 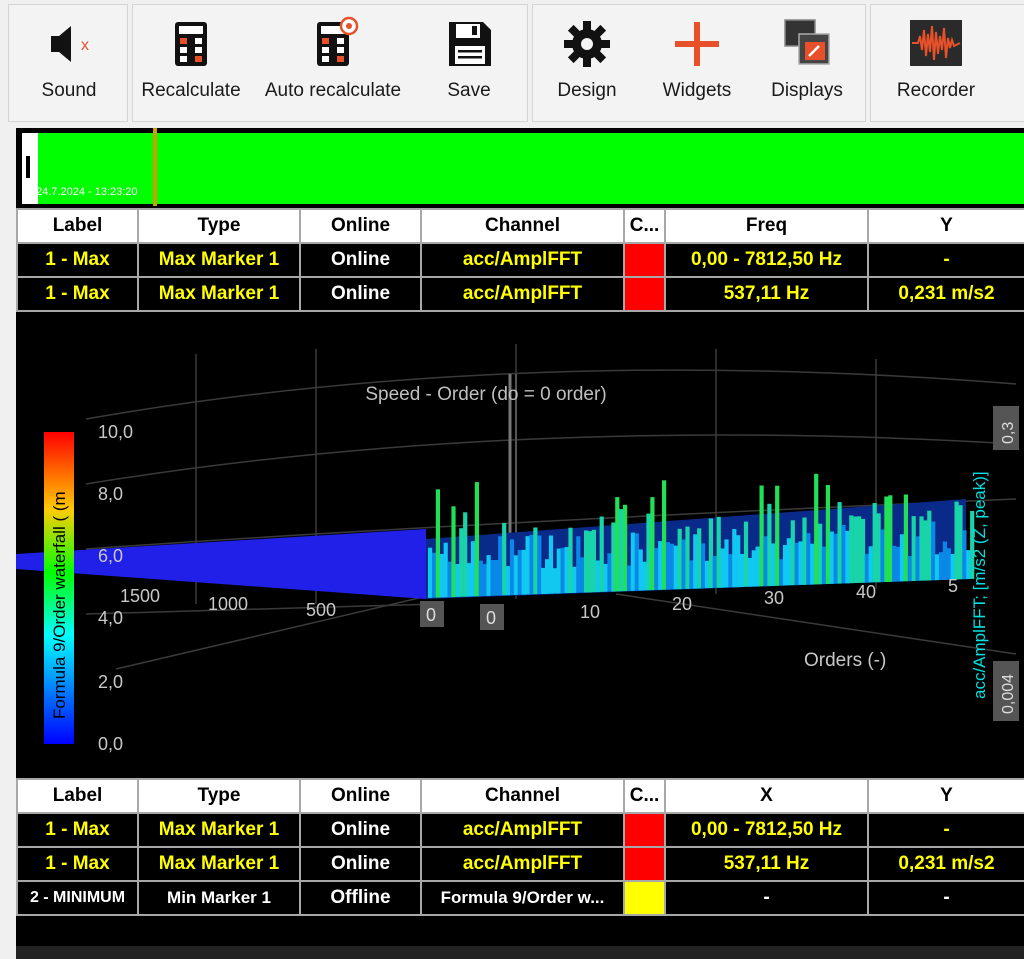 I want to click on floppy-disk-icon, so click(x=470, y=44).